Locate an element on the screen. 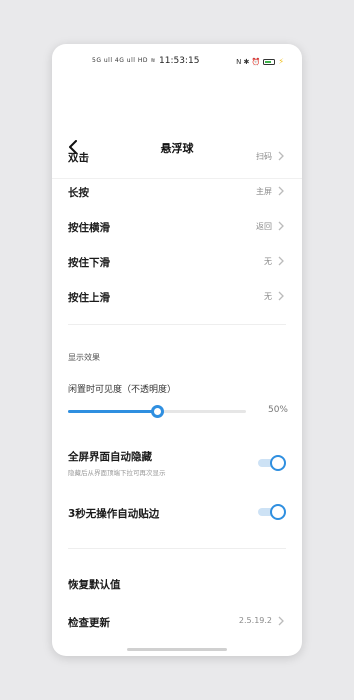 The width and height of the screenshot is (354, 700). toggle-label: 全屏界面自动隐藏 is located at coordinates (110, 457).